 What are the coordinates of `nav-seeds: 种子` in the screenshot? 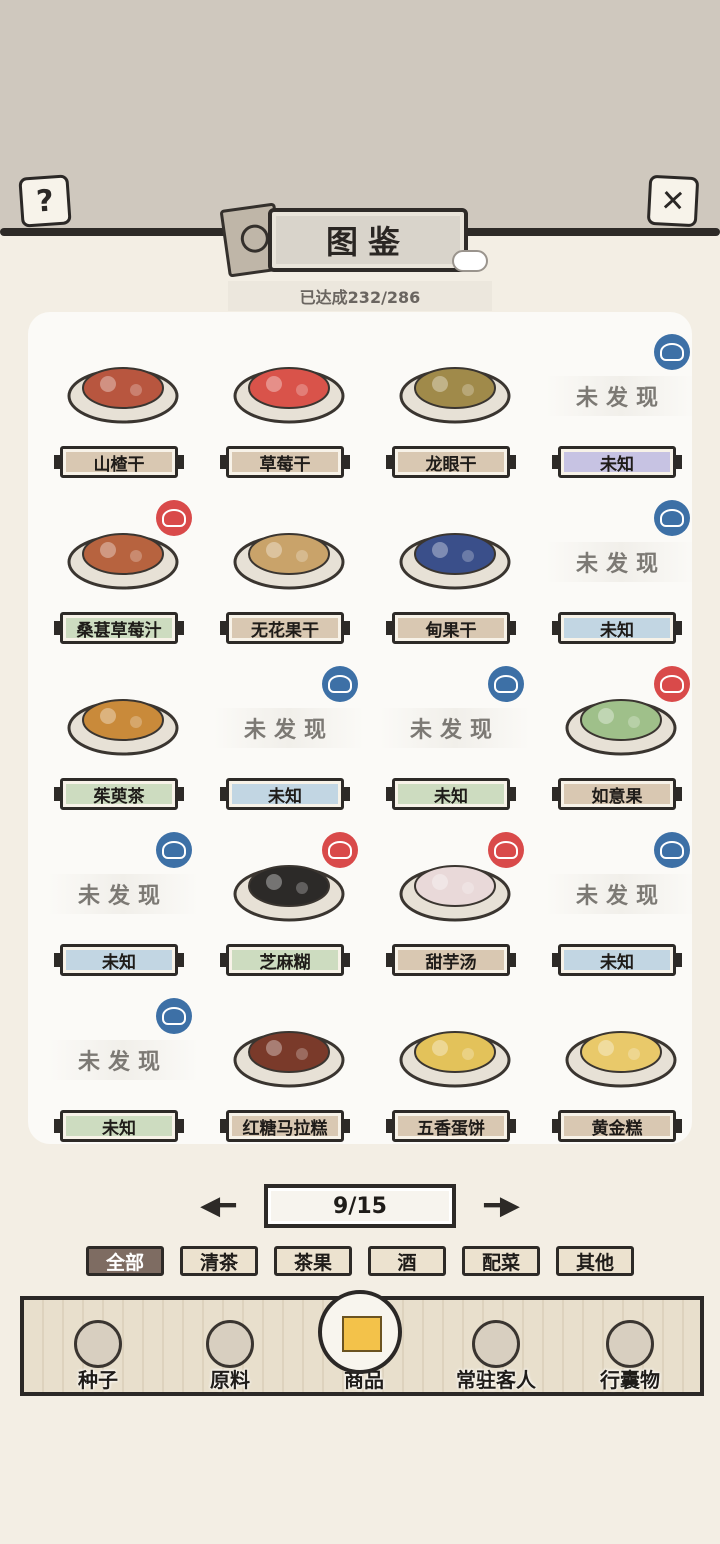 It's located at (98, 1358).